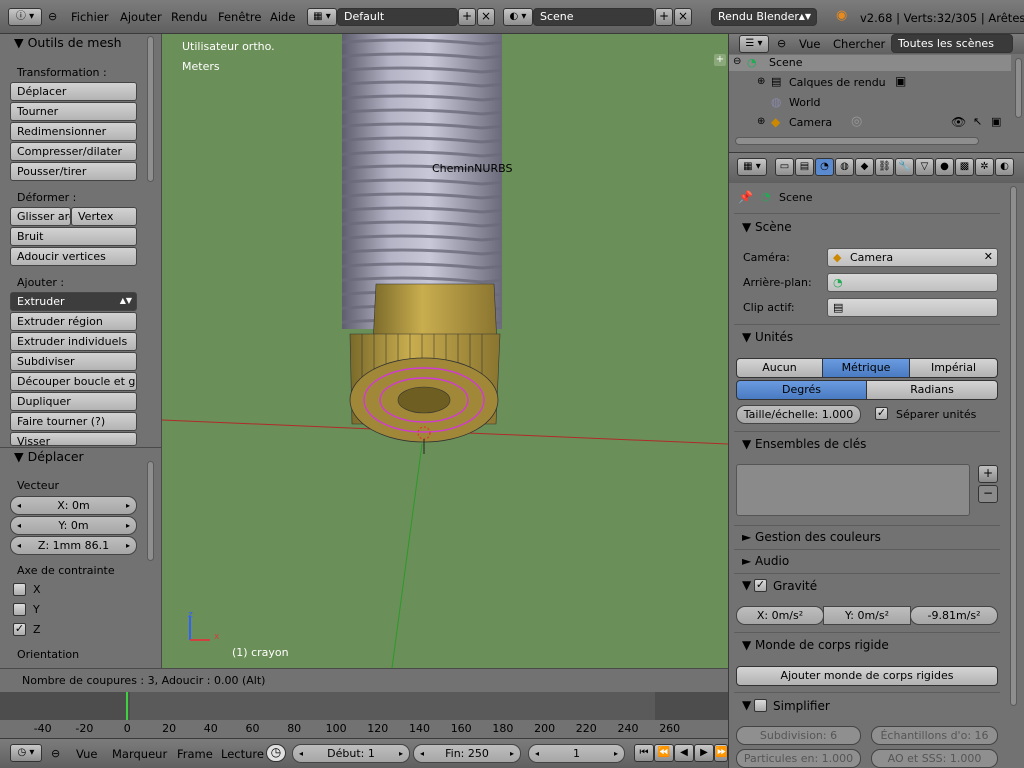 This screenshot has height=768, width=1024. I want to click on noise-button: Bruit, so click(73, 236).